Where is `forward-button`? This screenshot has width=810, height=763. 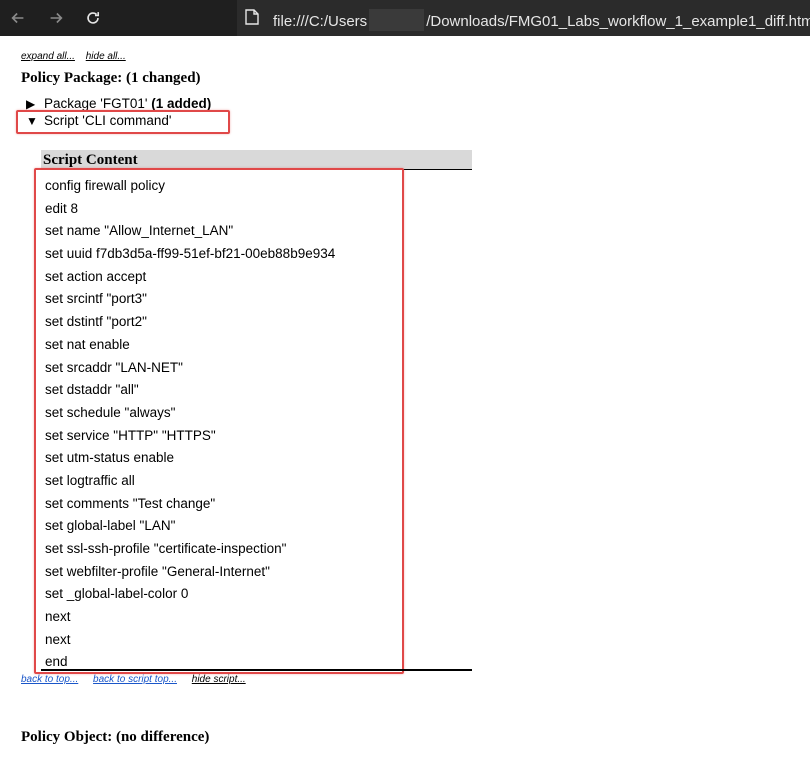
forward-button is located at coordinates (56, 18).